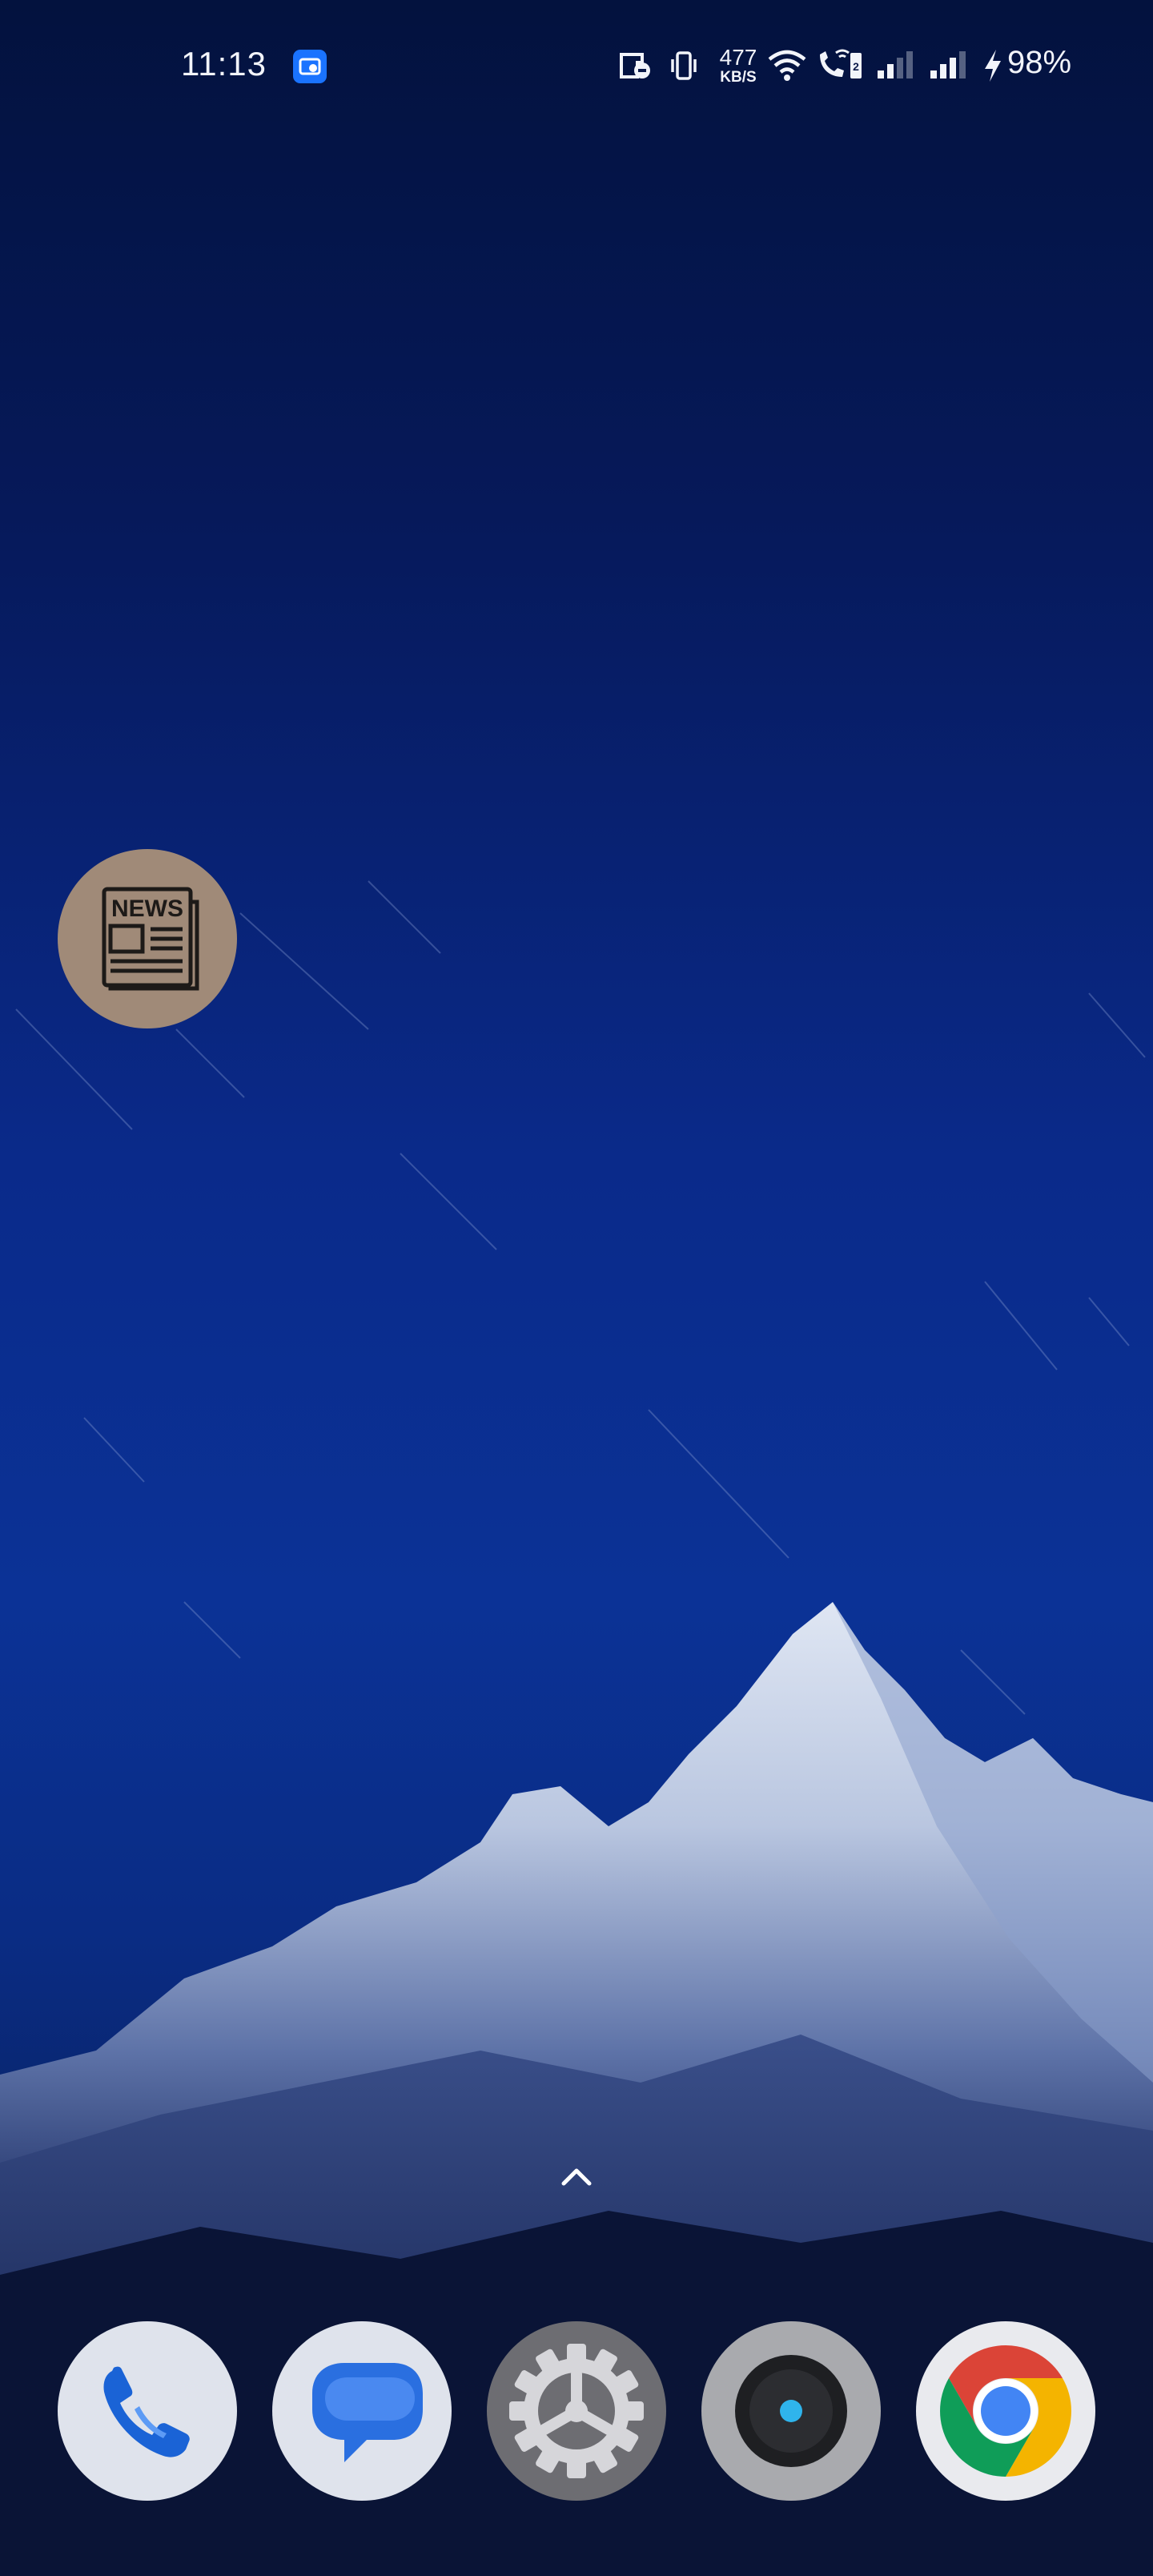  Describe the element at coordinates (368, 2412) in the screenshot. I see `messages-icon` at that location.